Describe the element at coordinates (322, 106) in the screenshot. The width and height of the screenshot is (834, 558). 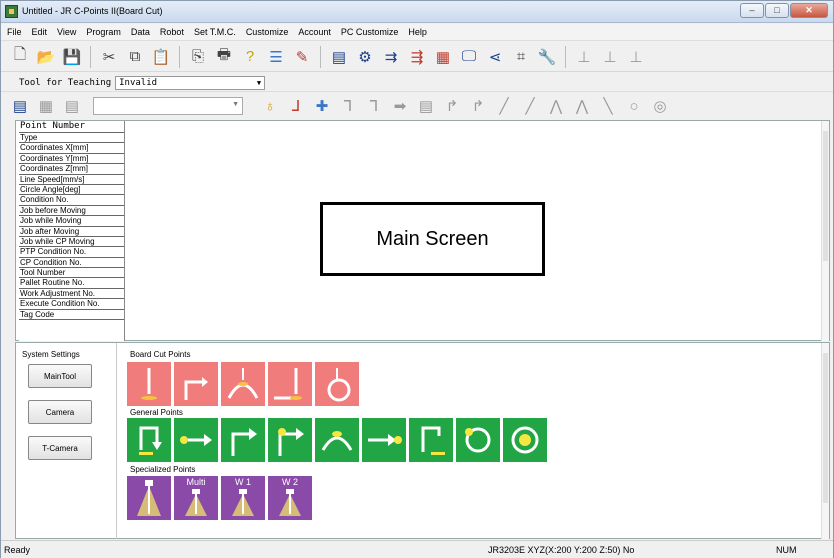
I see `cross-move-icon: ✚` at that location.